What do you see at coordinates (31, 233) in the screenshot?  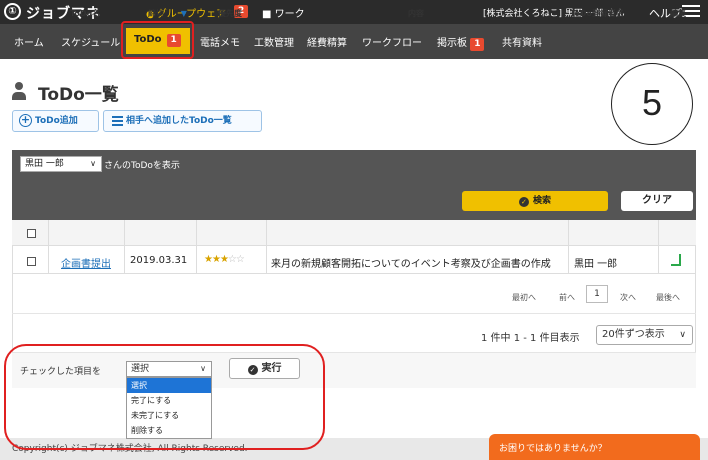 I see `select-all-checkbox` at bounding box center [31, 233].